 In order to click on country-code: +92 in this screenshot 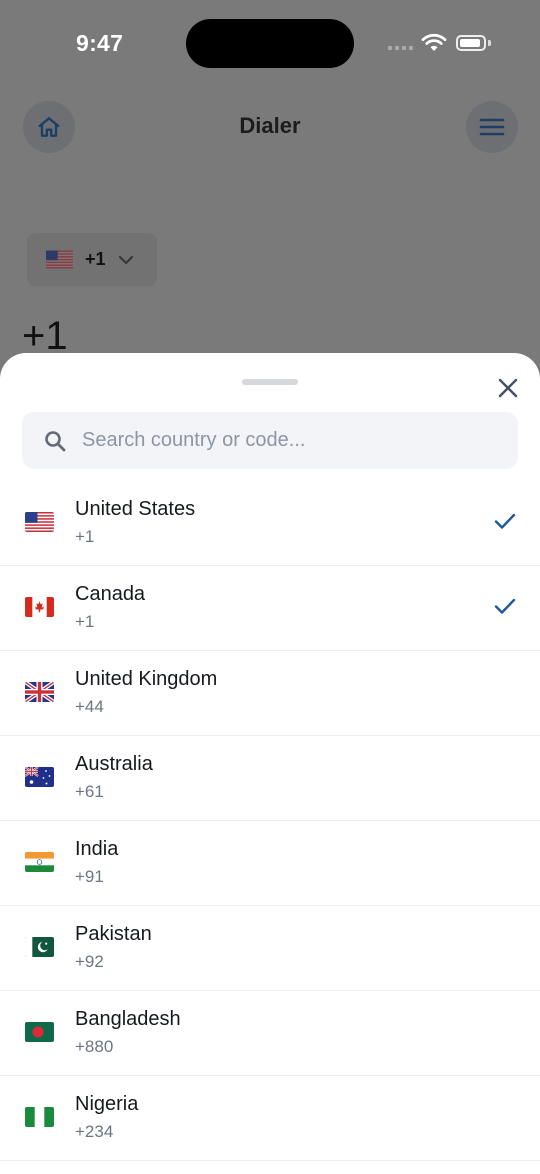, I will do `click(89, 961)`.